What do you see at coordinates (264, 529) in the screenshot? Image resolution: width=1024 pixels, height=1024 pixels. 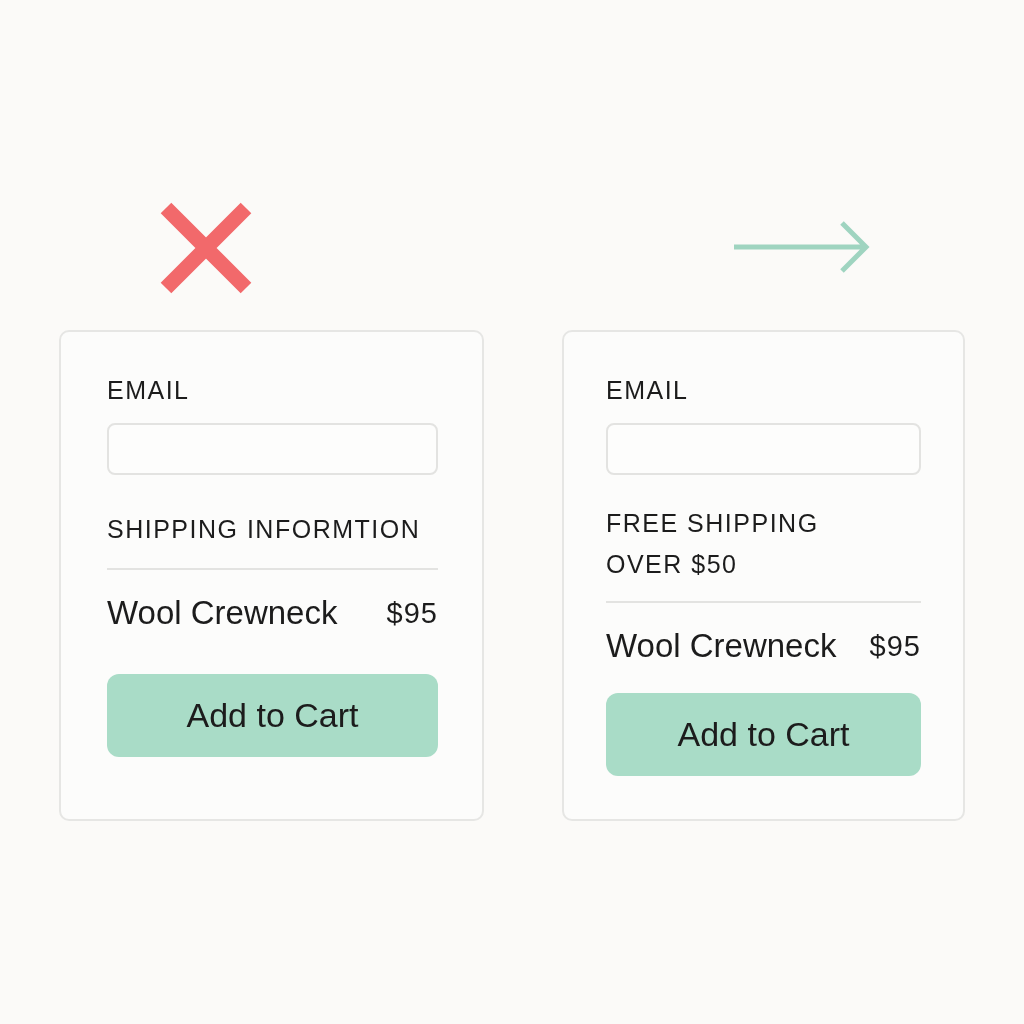 I see `shipping-text: SHIPPING INFORMTION` at bounding box center [264, 529].